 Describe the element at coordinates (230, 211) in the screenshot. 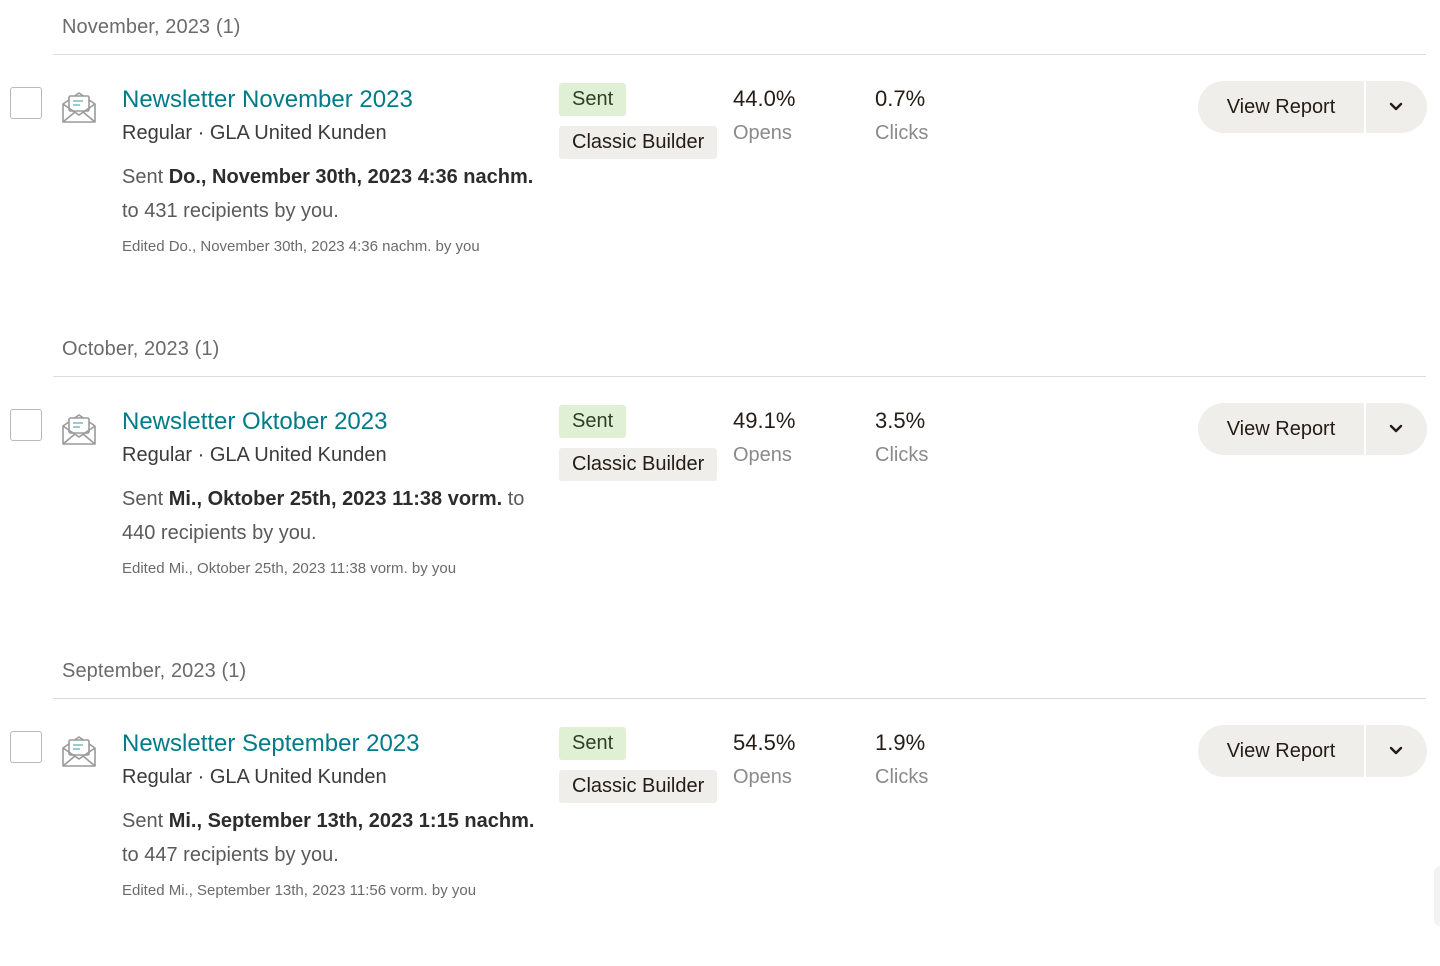

I see `sent-recipients: to 431 recipients by you.` at that location.